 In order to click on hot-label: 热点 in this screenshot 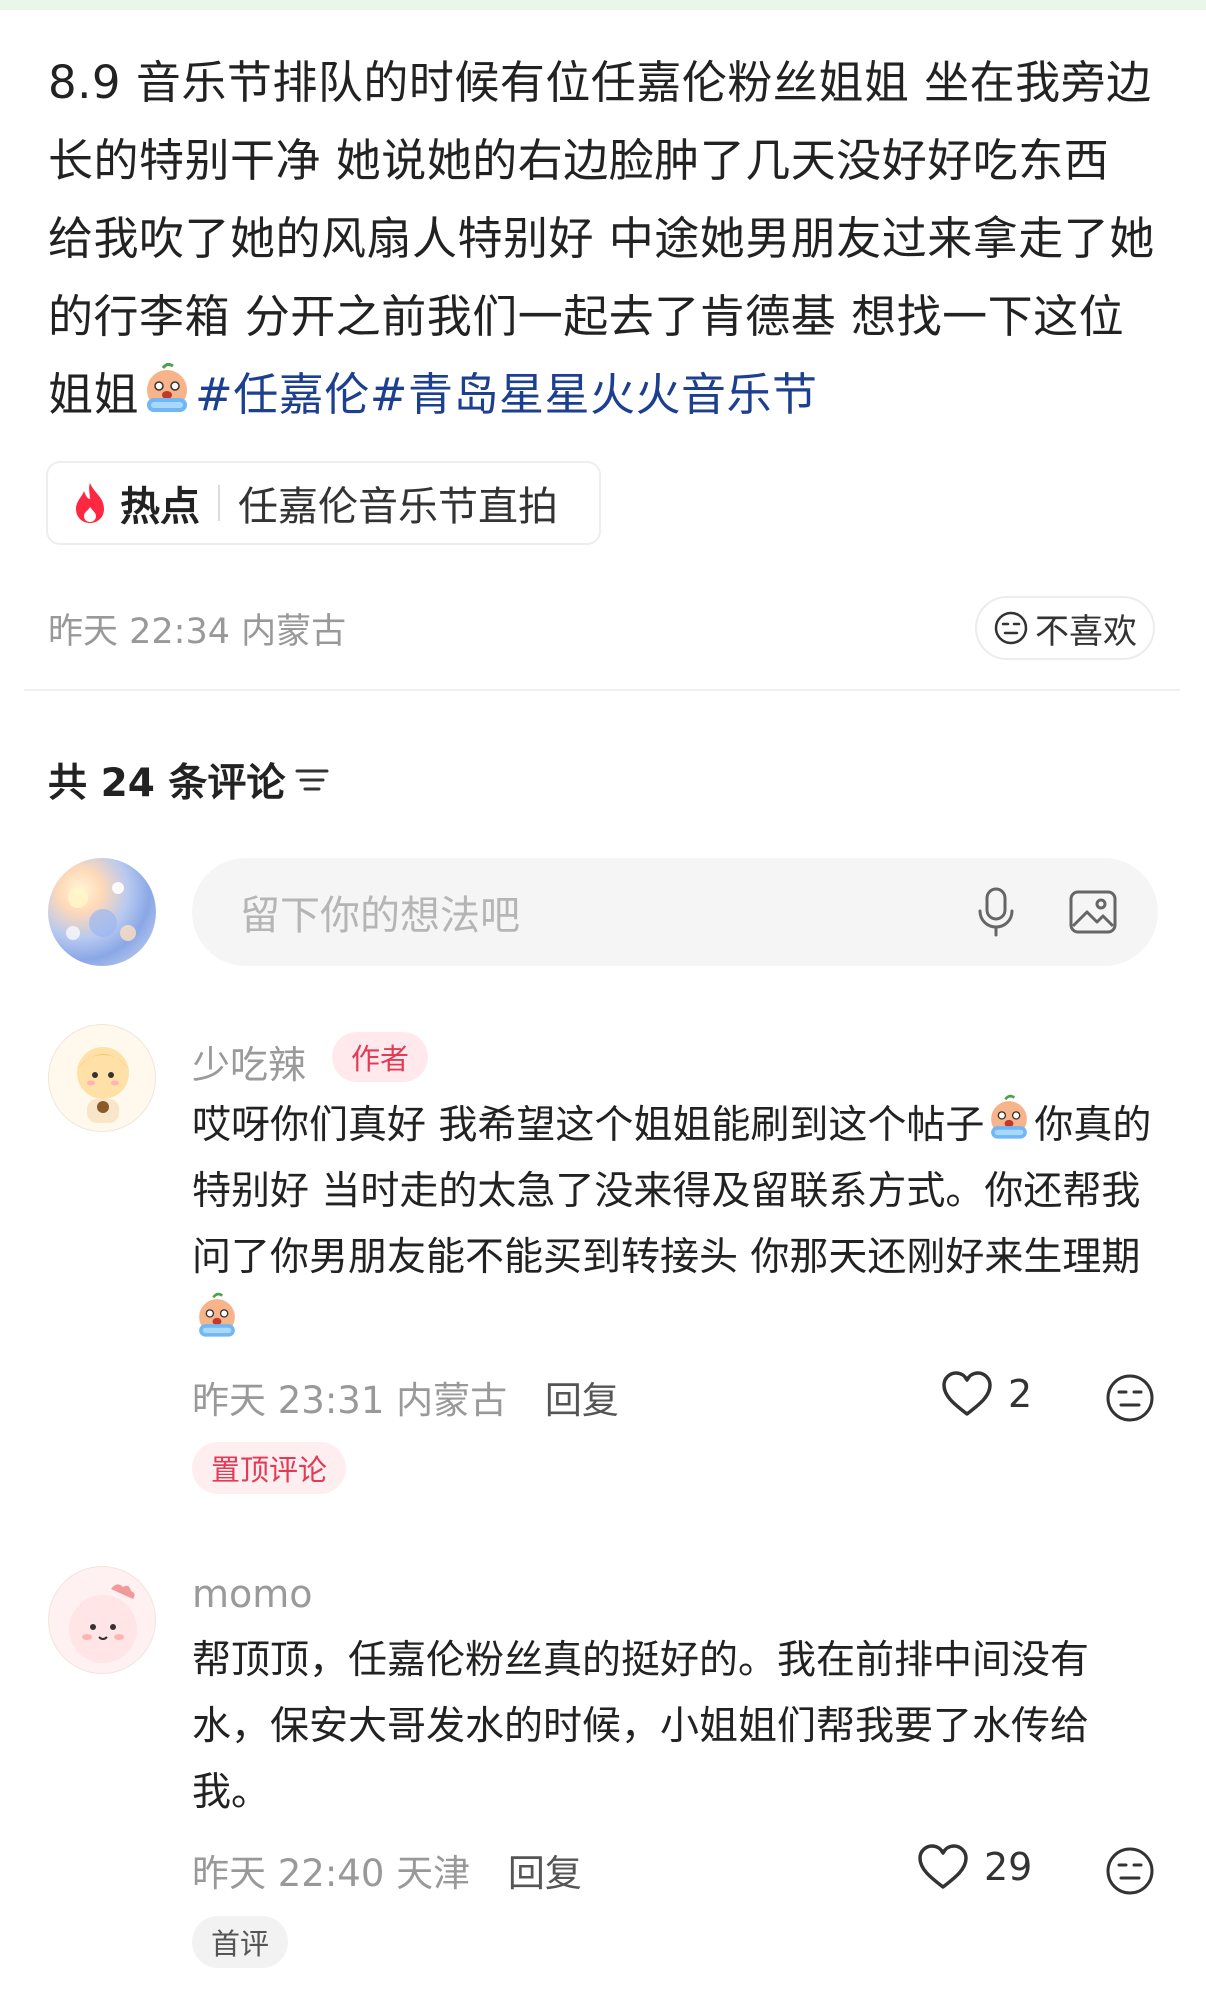, I will do `click(160, 507)`.